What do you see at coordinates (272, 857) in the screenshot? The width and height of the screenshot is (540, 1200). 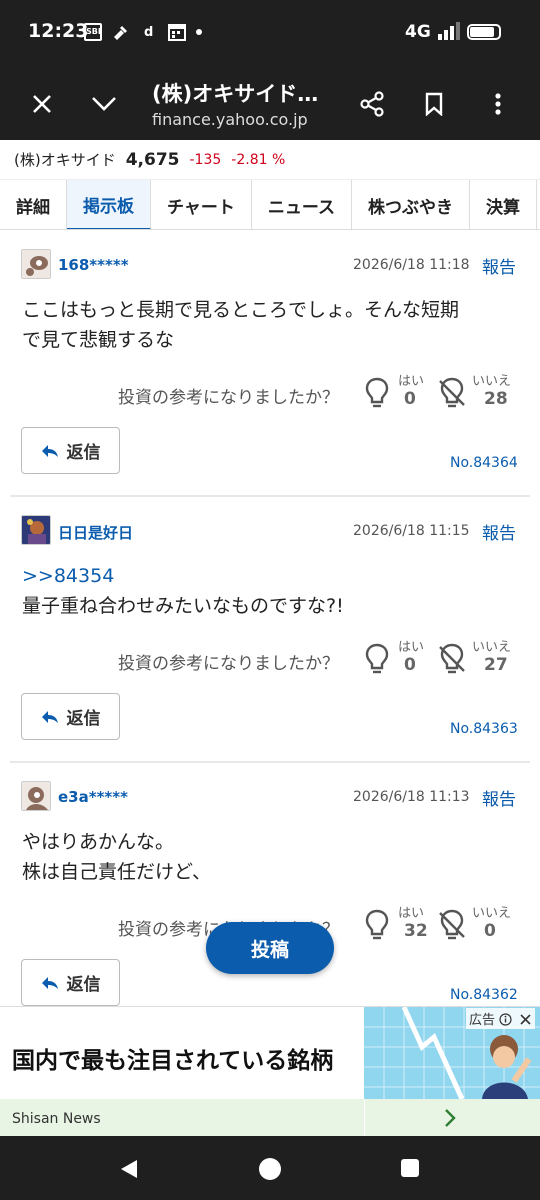 I see `post-body: やはりあかんな。 株は自己責任だけど、` at bounding box center [272, 857].